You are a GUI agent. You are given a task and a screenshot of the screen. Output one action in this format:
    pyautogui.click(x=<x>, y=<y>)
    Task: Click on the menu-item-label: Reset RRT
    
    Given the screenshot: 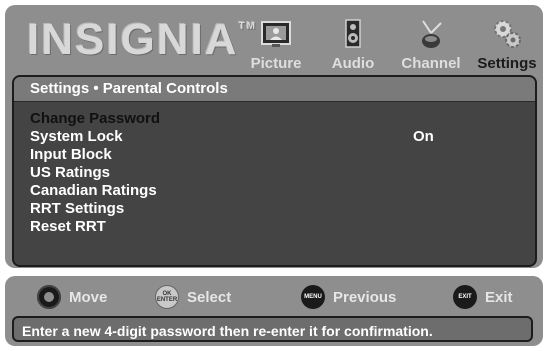 What is the action you would take?
    pyautogui.click(x=68, y=226)
    